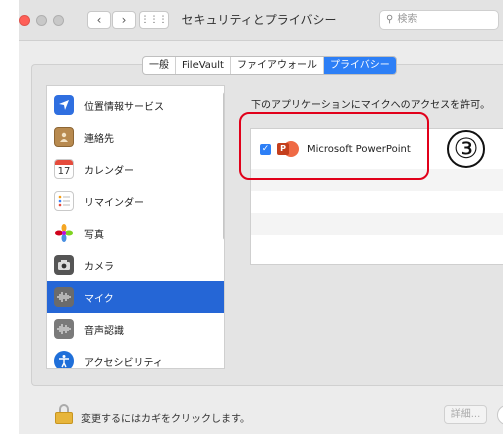 The image size is (503, 434). Describe the element at coordinates (359, 65) in the screenshot. I see `tab-privacy: プライバシー` at that location.